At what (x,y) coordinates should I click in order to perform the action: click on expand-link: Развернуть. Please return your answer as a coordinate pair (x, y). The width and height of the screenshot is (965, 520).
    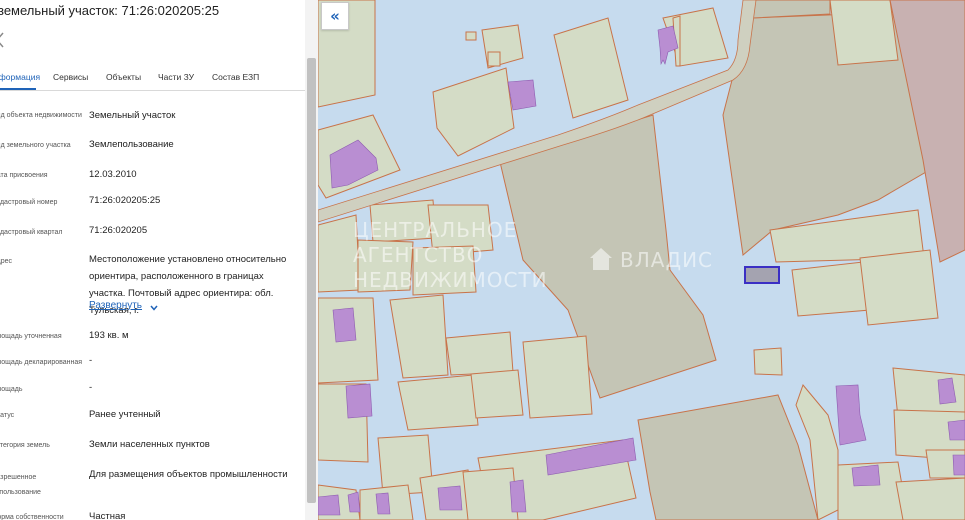
    Looking at the image, I should click on (115, 305).